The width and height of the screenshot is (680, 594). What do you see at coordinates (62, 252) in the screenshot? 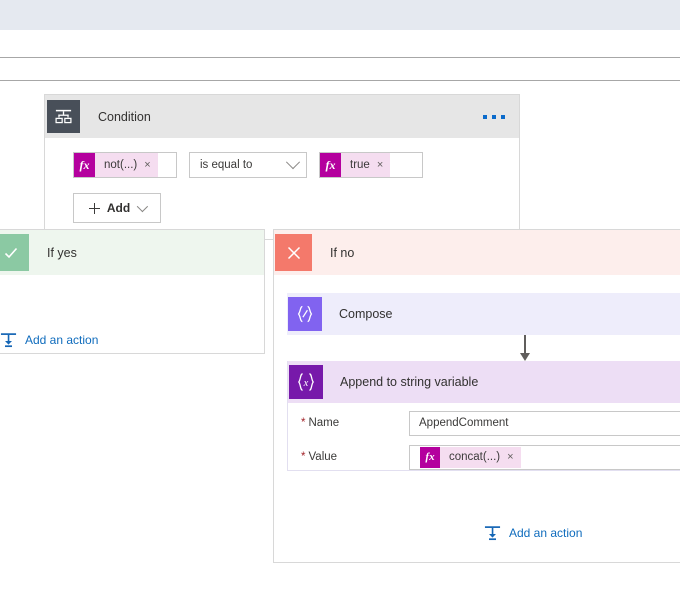
I see `branch-if-yes-label: If yes` at bounding box center [62, 252].